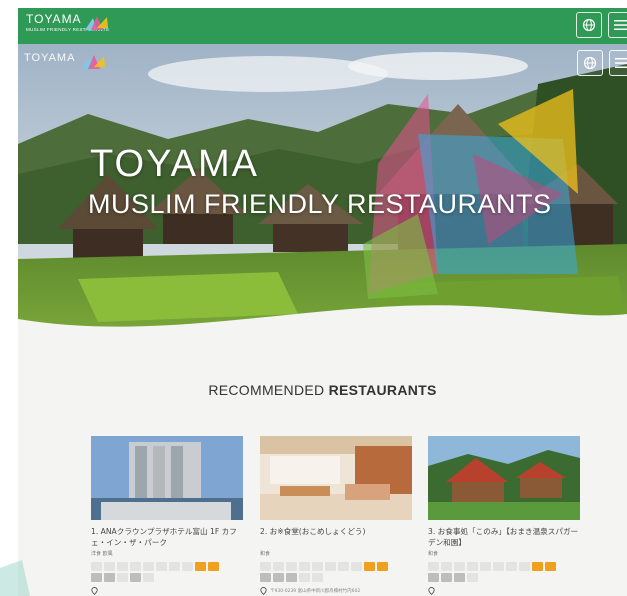 This screenshot has height=596, width=627. I want to click on menu-button, so click(617, 25).